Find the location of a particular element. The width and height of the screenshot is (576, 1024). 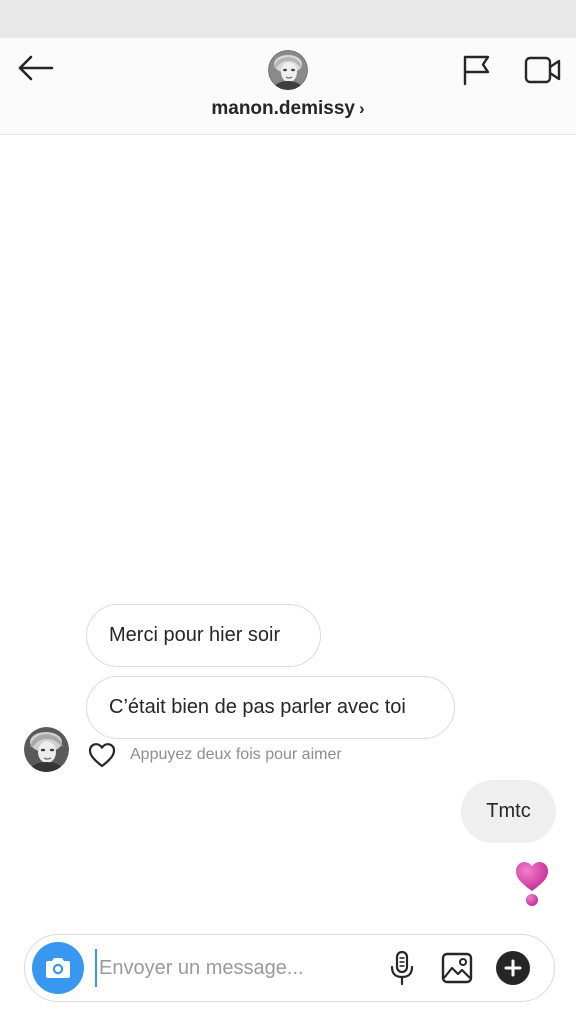

image-icon is located at coordinates (457, 968).